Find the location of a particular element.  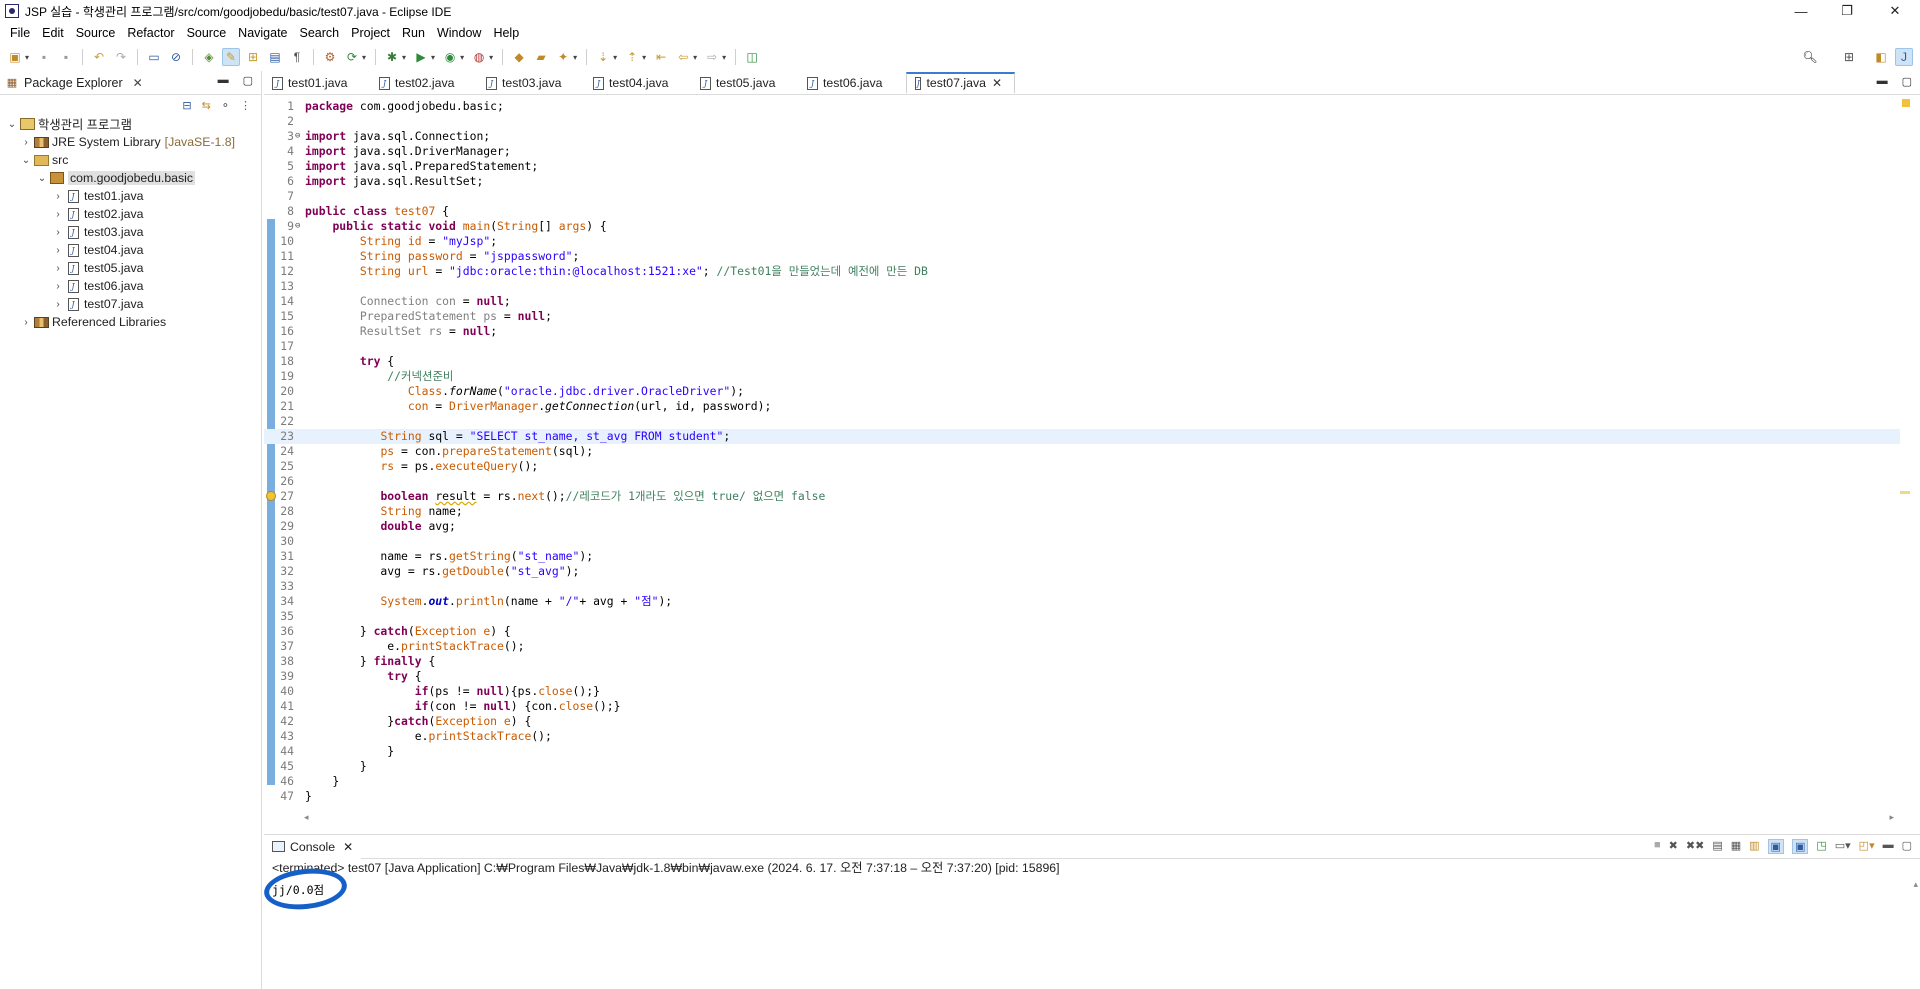

java-perspective-icon: J is located at coordinates (1904, 57).